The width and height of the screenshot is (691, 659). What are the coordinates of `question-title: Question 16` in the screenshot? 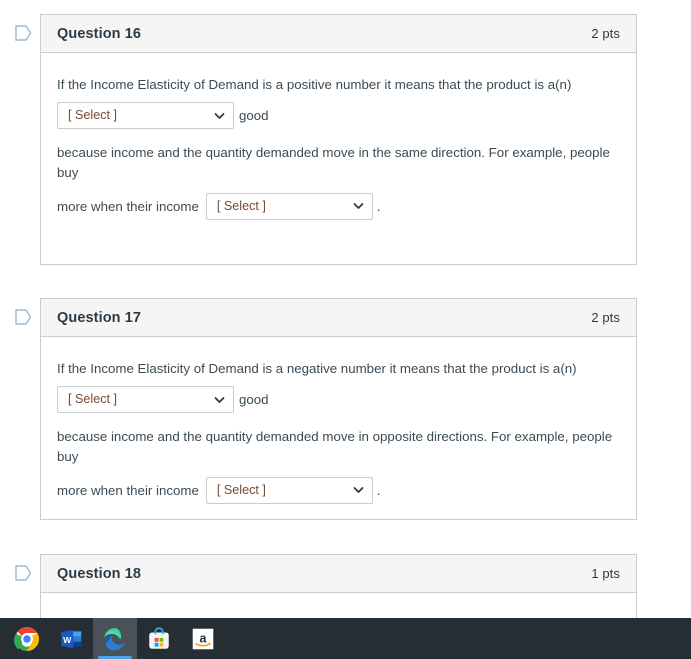 It's located at (99, 33).